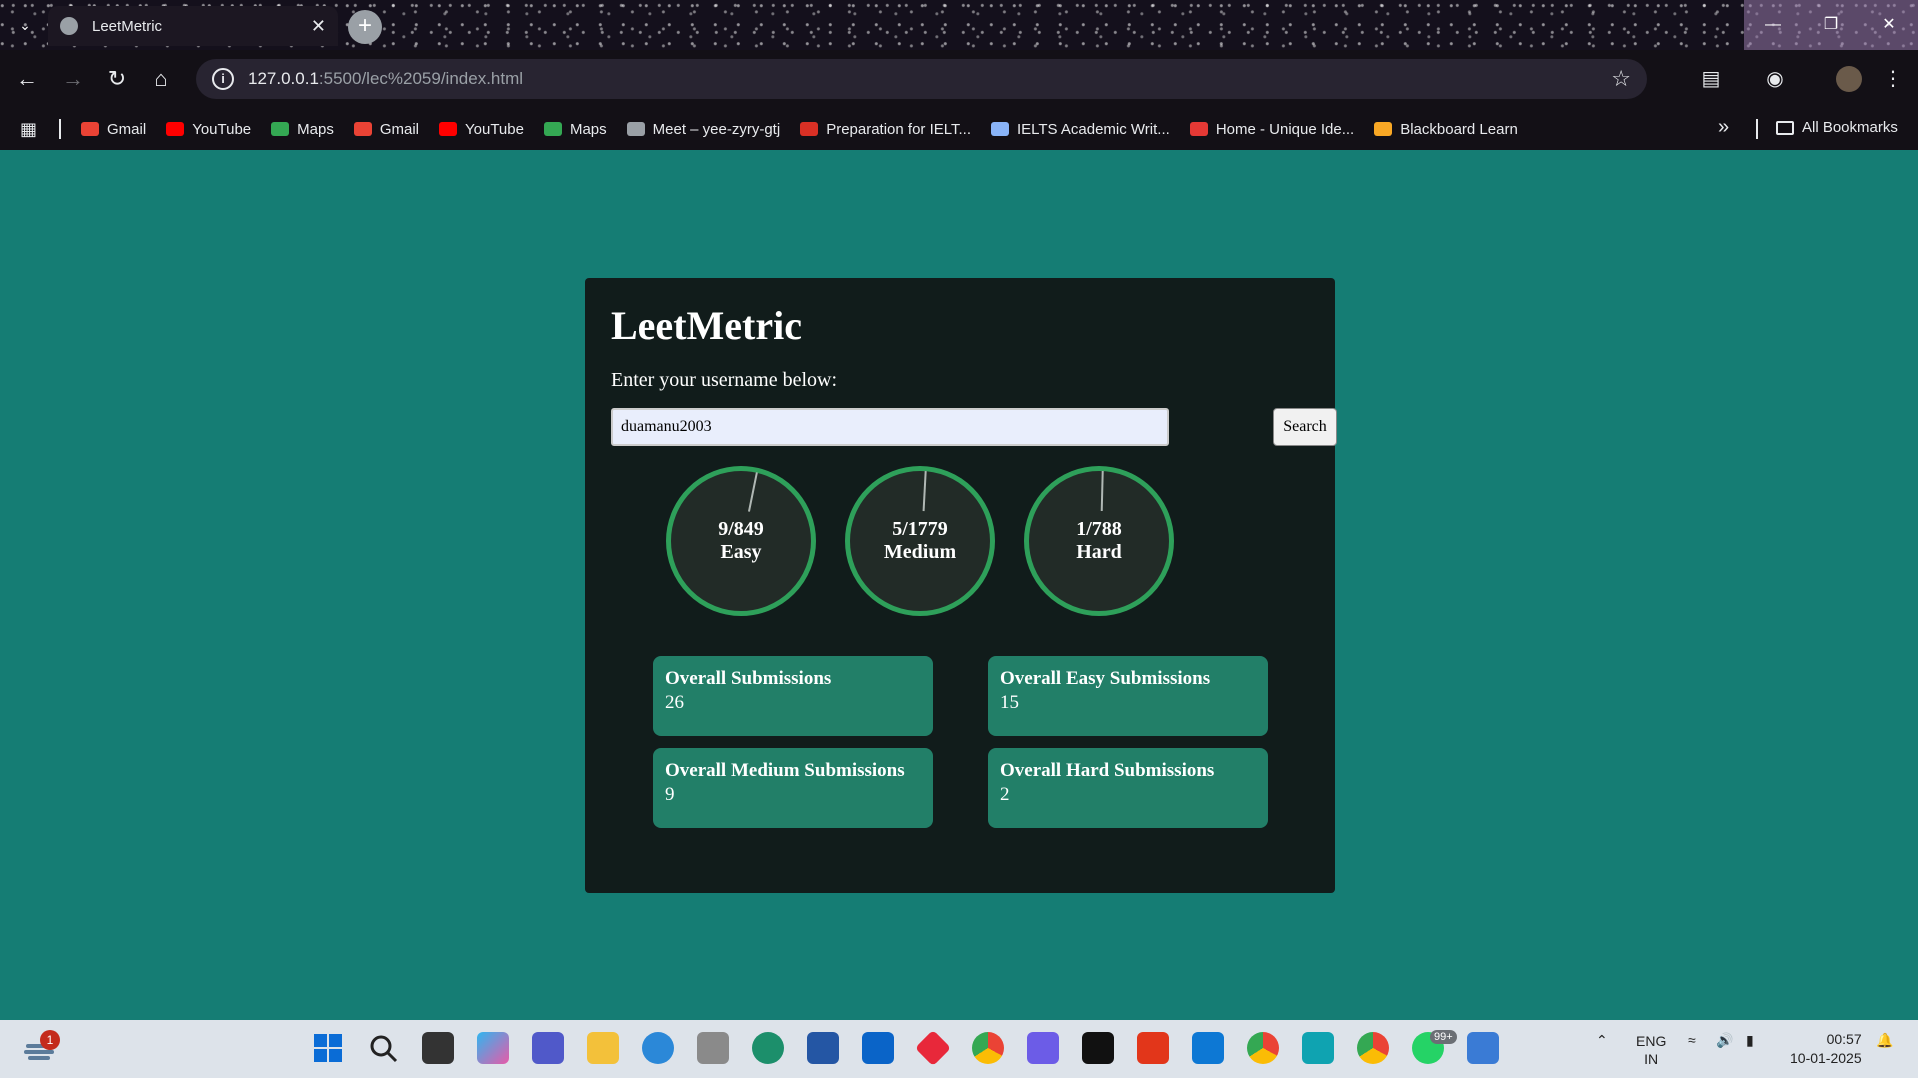 This screenshot has height=1078, width=1918. I want to click on window-controls: — ❐ ✕, so click(1831, 25).